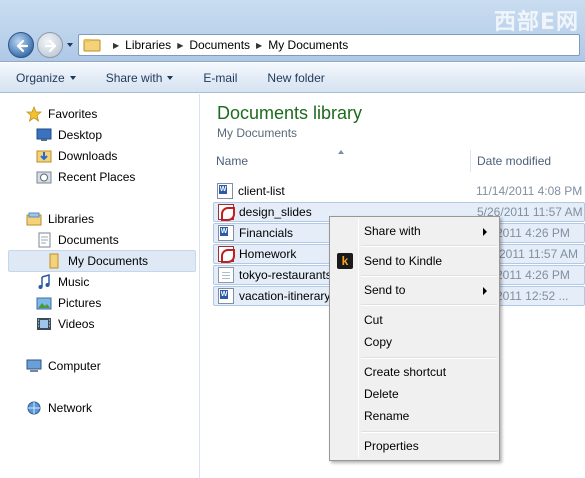 The height and width of the screenshot is (478, 585). Describe the element at coordinates (536, 22) in the screenshot. I see `watermark-logo: 西部E网` at that location.